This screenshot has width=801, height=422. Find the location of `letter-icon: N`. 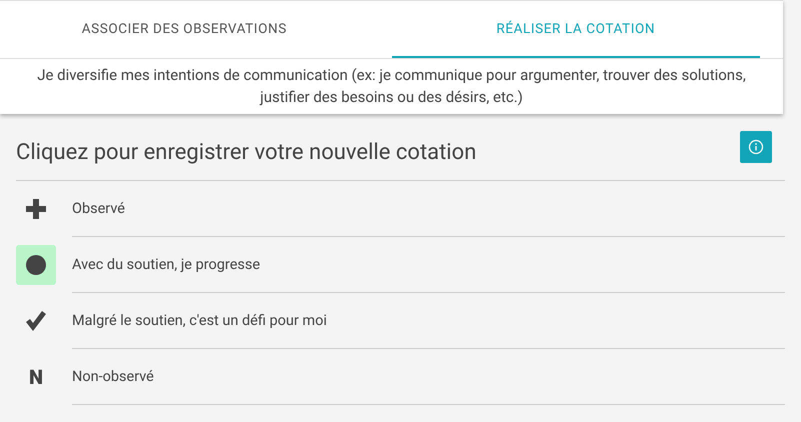

letter-icon: N is located at coordinates (36, 377).